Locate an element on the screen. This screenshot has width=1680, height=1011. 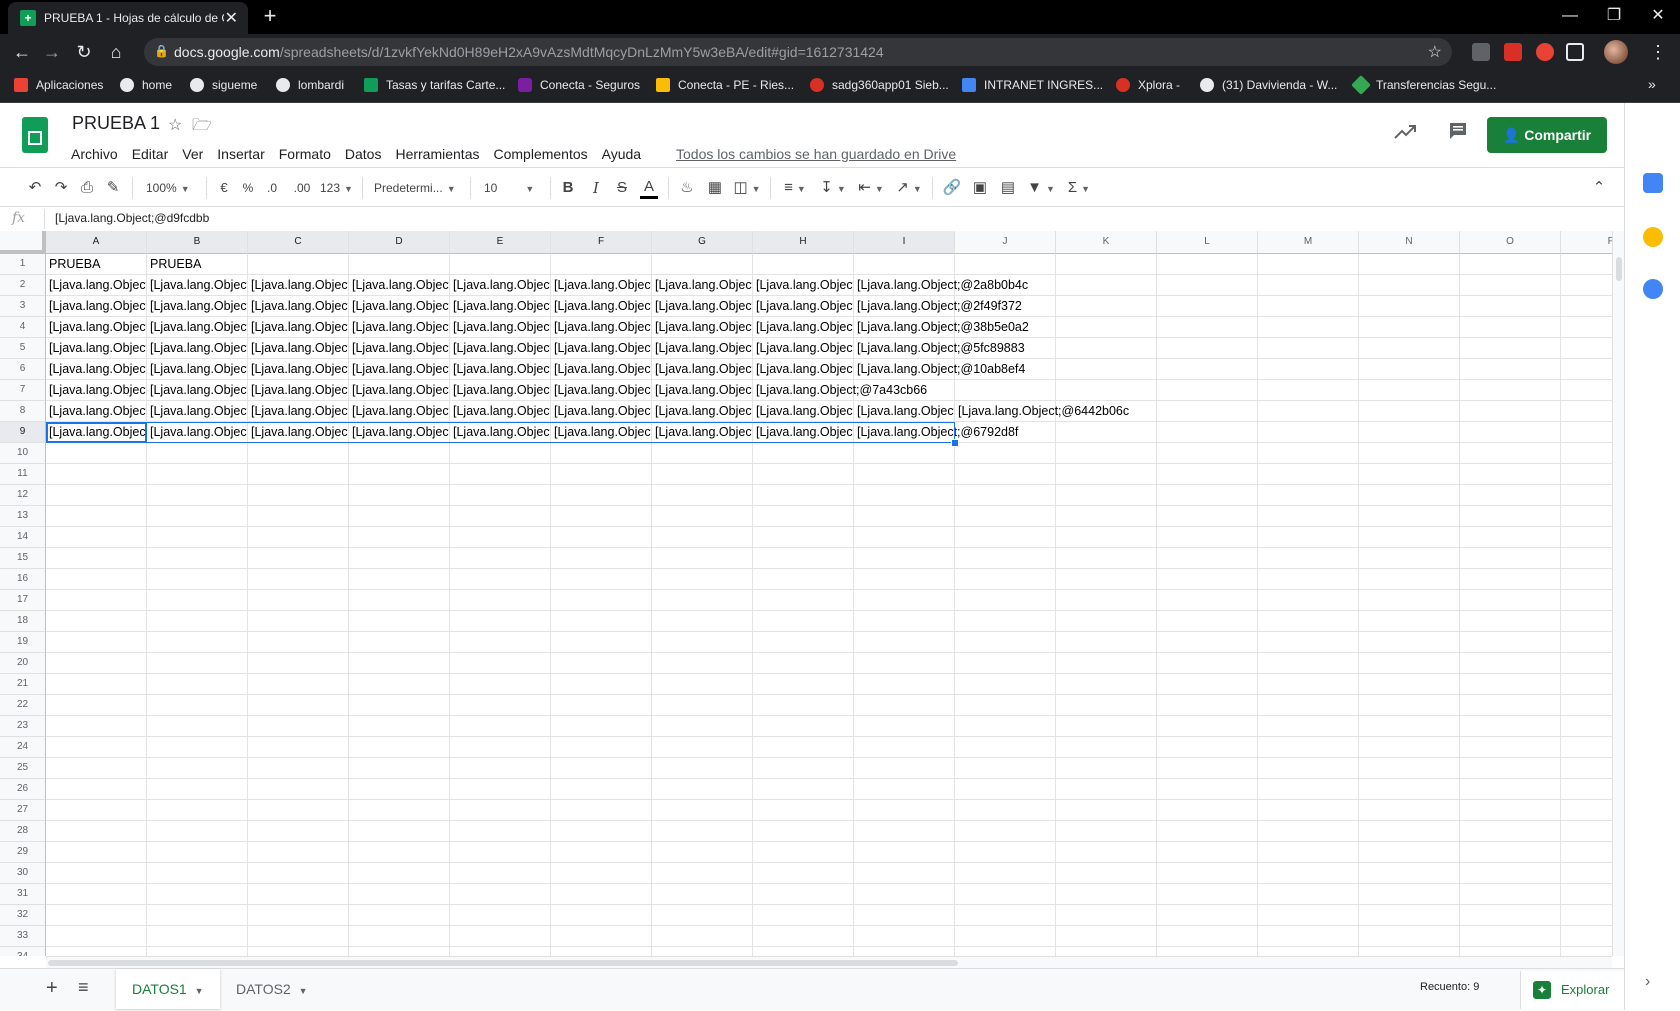
menu-archivo: Archivo is located at coordinates (94, 154).